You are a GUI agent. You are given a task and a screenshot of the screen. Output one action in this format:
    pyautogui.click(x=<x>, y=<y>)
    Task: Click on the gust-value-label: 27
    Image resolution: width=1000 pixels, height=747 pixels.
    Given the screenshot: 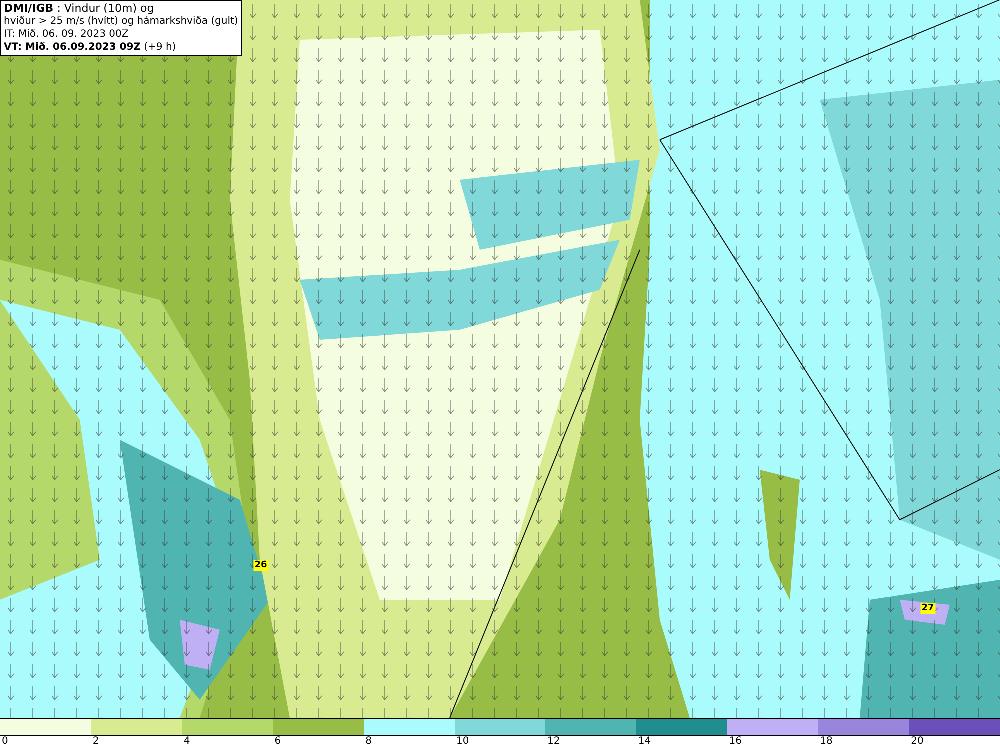 What is the action you would take?
    pyautogui.click(x=928, y=608)
    